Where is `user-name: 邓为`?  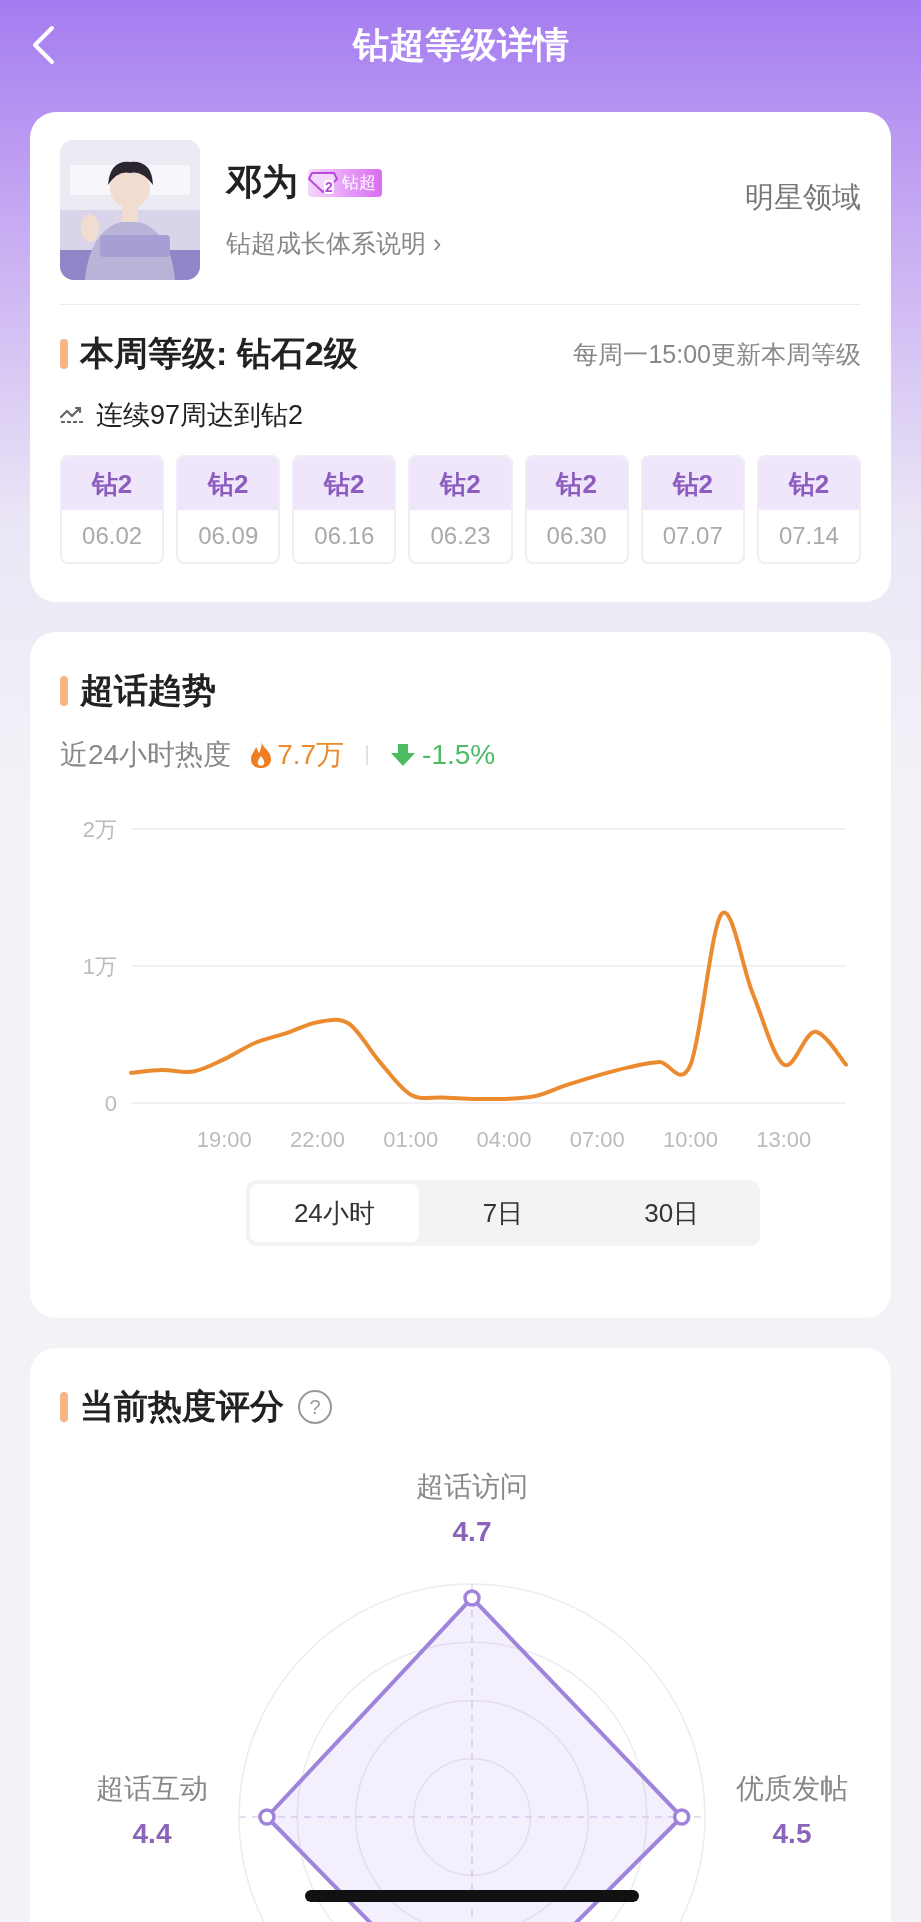 user-name: 邓为 is located at coordinates (262, 182).